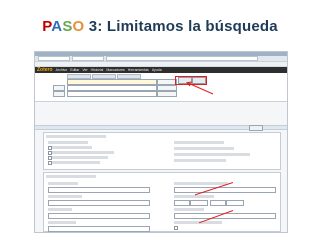  Describe the element at coordinates (218, 203) in the screenshot. I see `date-to-day` at that location.